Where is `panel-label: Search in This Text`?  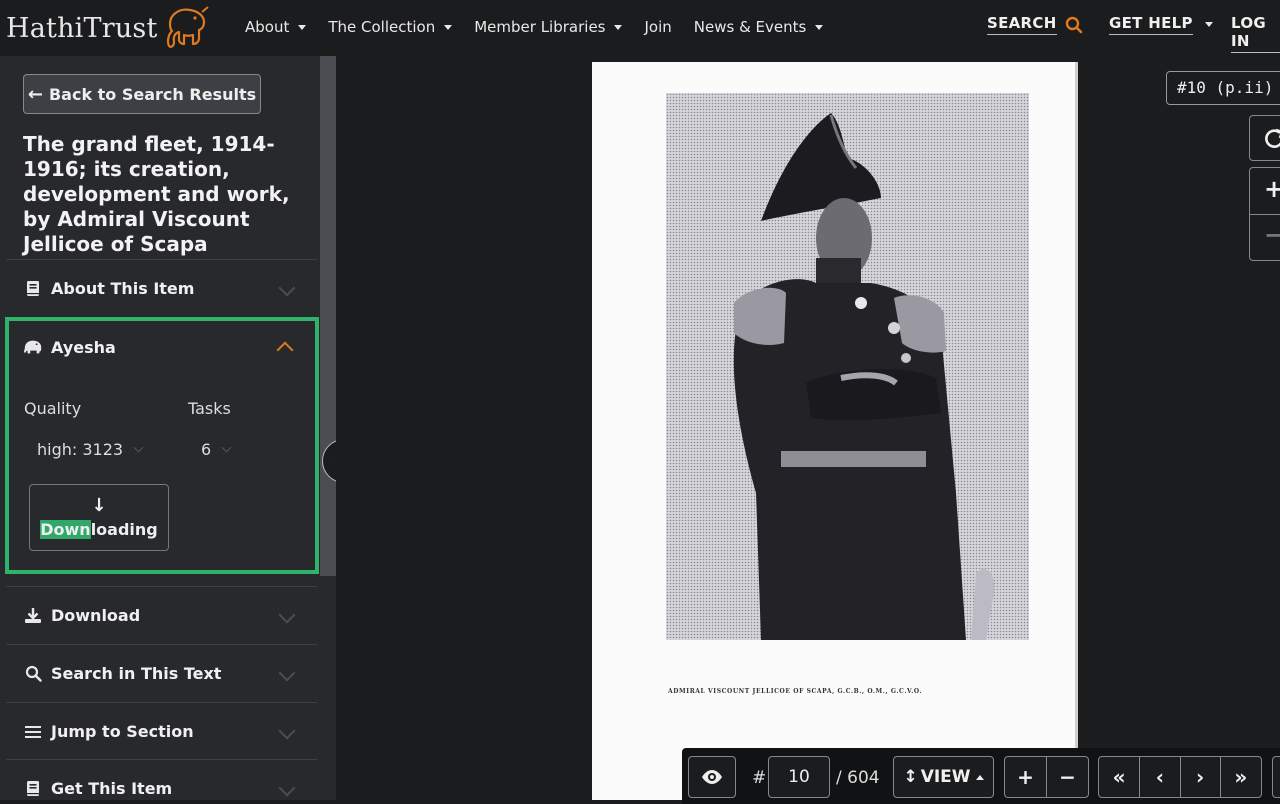
panel-label: Search in This Text is located at coordinates (136, 673).